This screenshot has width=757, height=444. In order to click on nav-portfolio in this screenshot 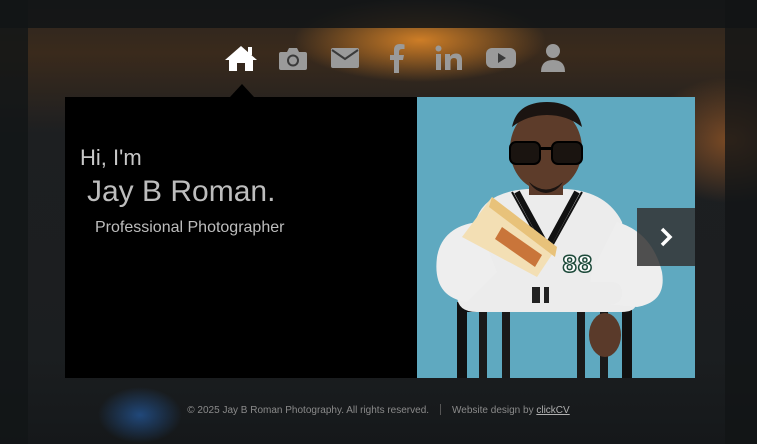, I will do `click(293, 58)`.